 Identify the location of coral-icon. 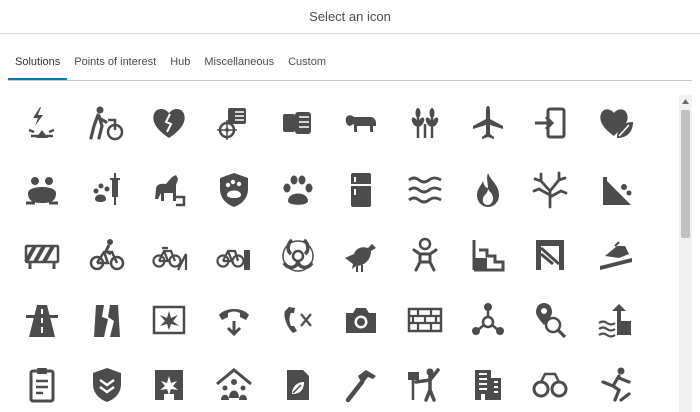
(550, 190).